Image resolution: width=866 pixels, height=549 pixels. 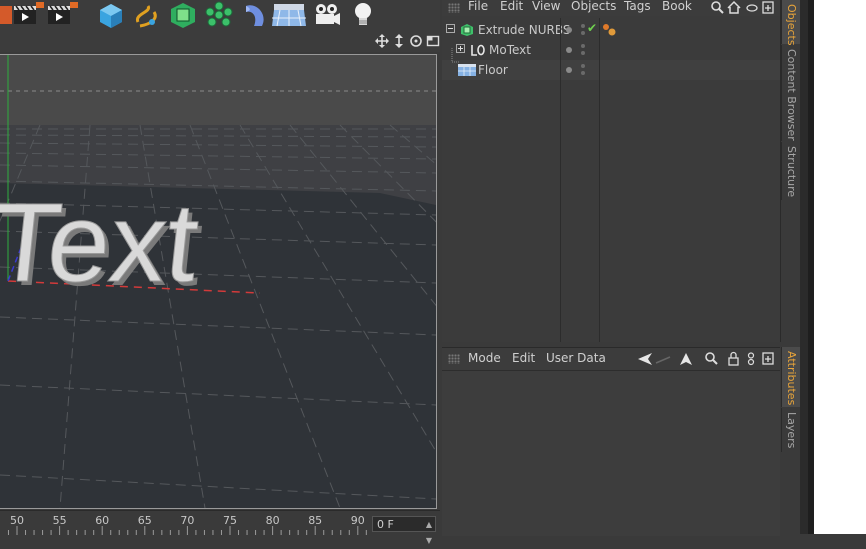 What do you see at coordinates (733, 358) in the screenshot?
I see `lock-icon` at bounding box center [733, 358].